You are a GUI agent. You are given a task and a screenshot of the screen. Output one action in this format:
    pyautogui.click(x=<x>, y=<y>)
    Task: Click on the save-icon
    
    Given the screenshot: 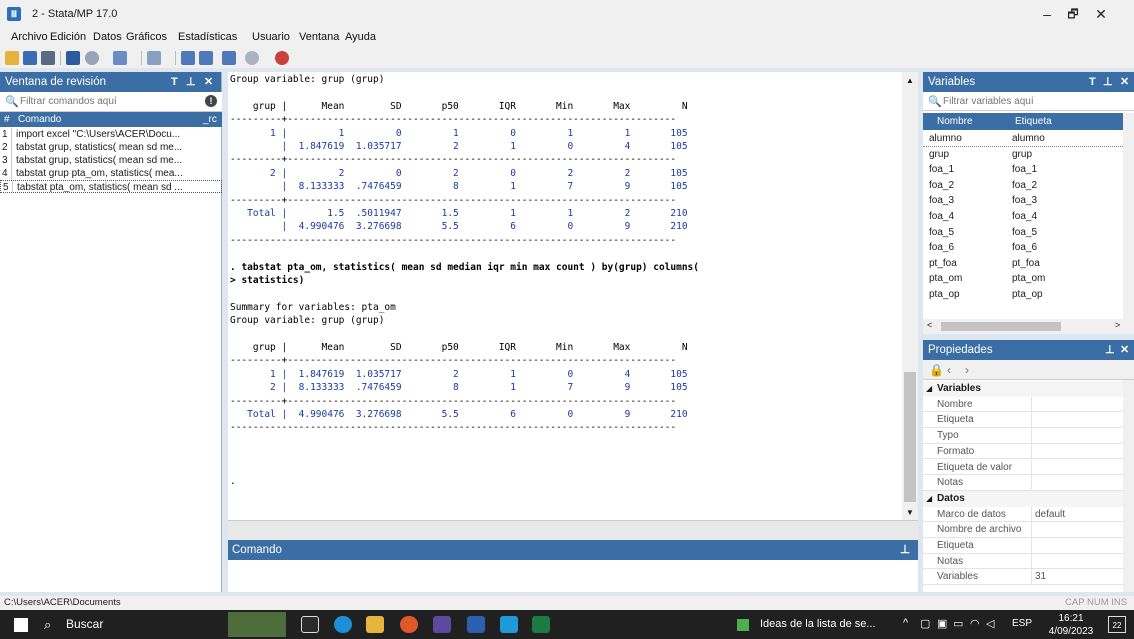 What is the action you would take?
    pyautogui.click(x=30, y=58)
    